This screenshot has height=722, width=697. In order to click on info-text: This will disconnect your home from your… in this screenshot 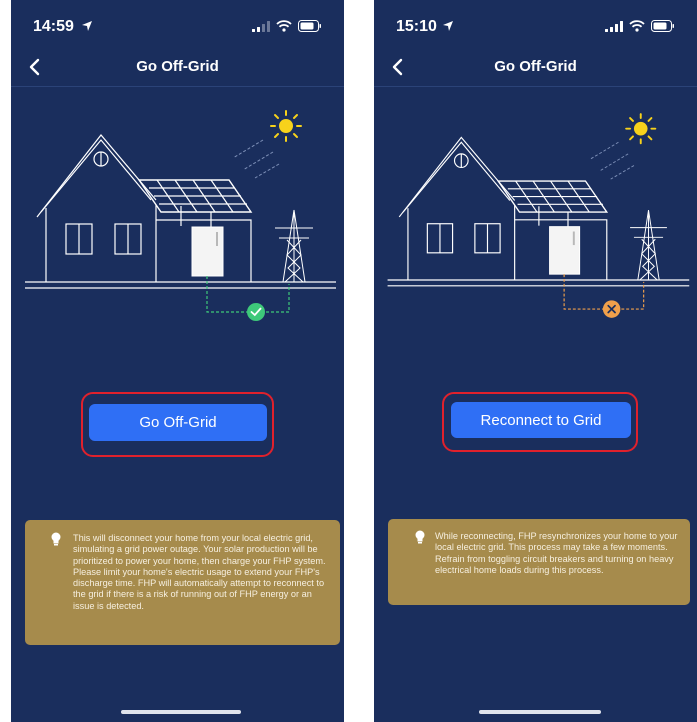, I will do `click(199, 572)`.